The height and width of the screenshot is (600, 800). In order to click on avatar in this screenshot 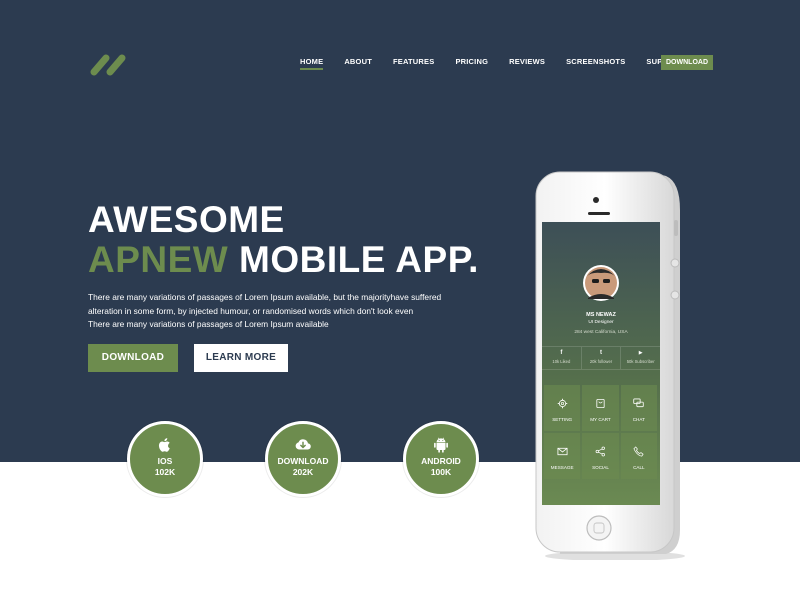, I will do `click(601, 283)`.